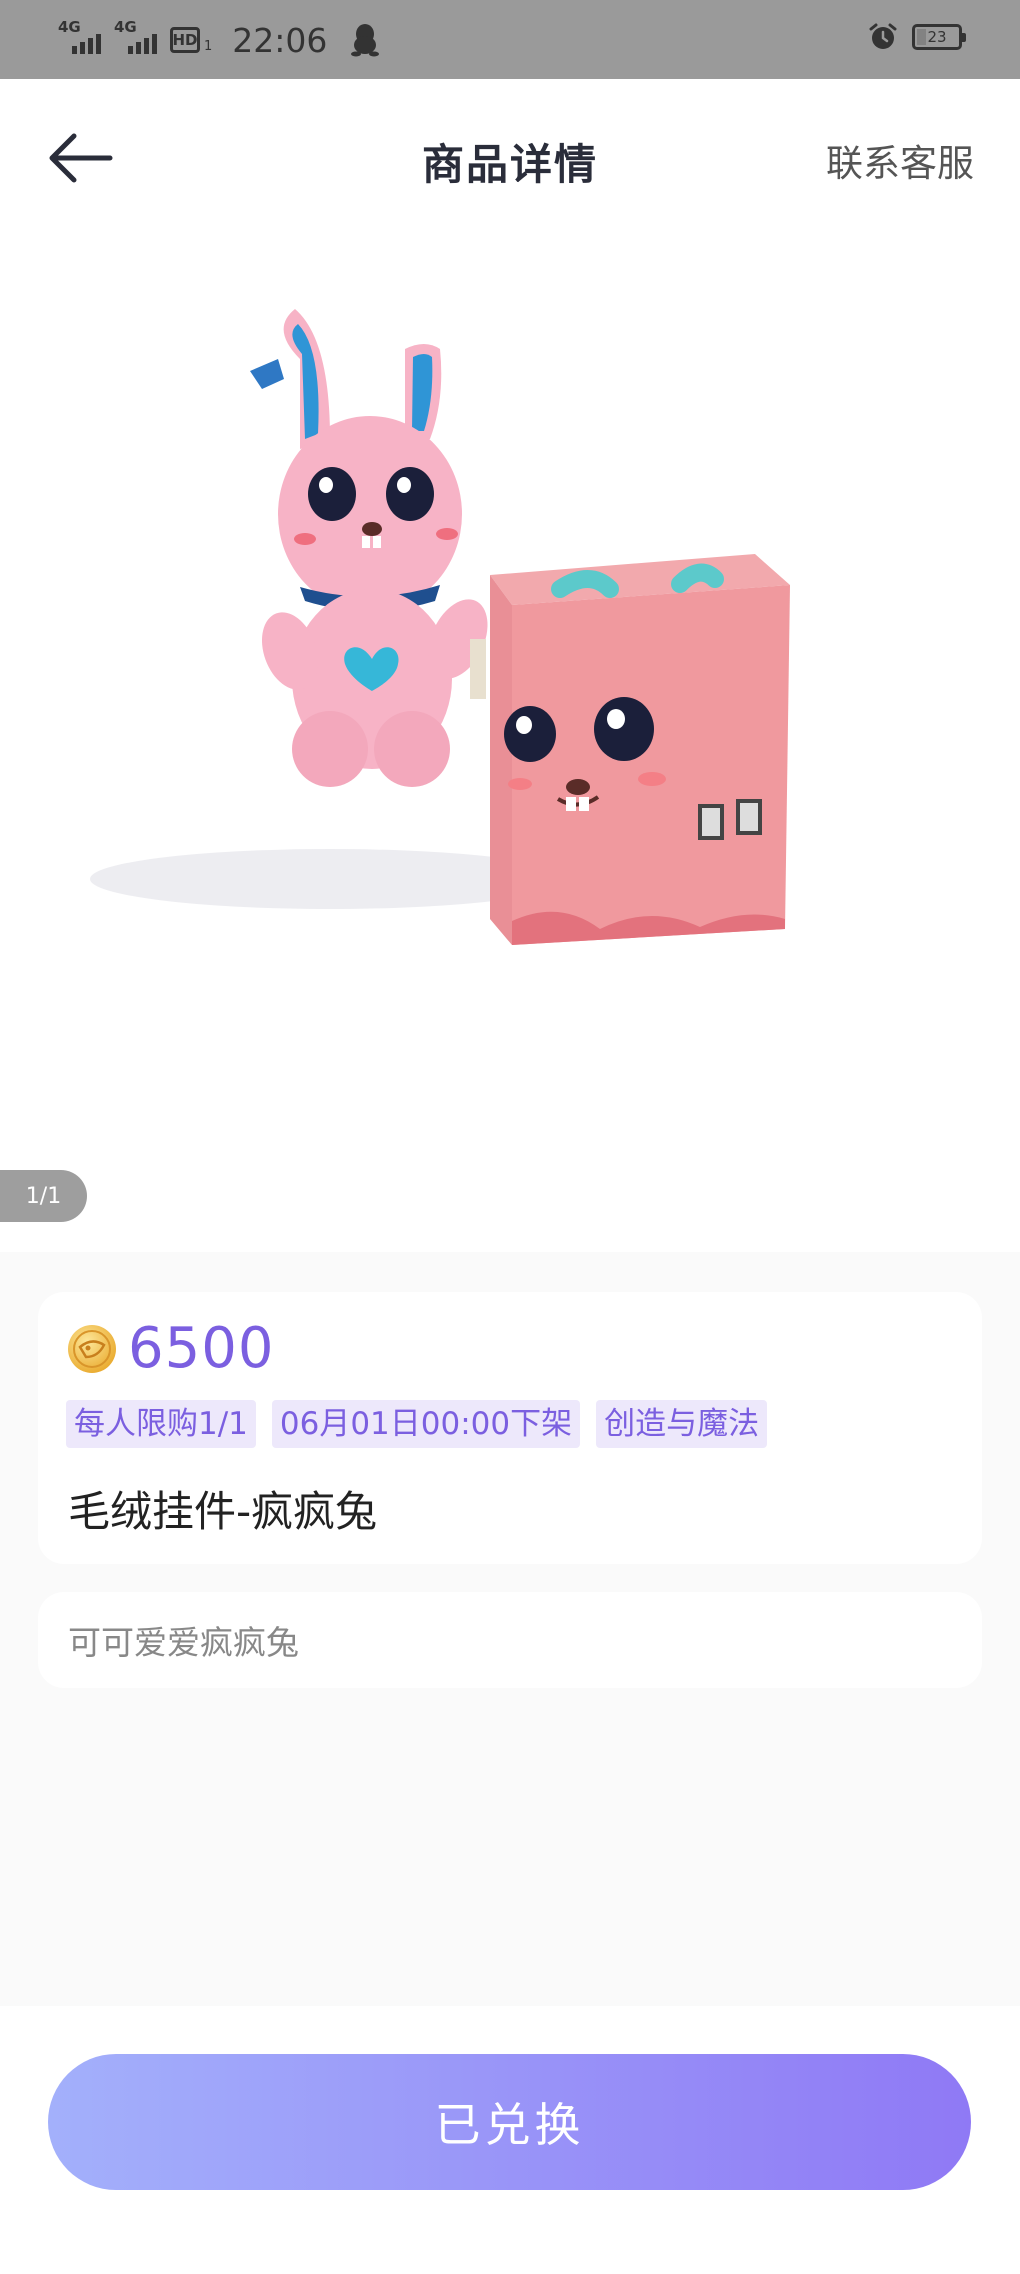 The image size is (1020, 2274). Describe the element at coordinates (426, 1424) in the screenshot. I see `tag-delist-time: 06月01日00:00下架` at that location.